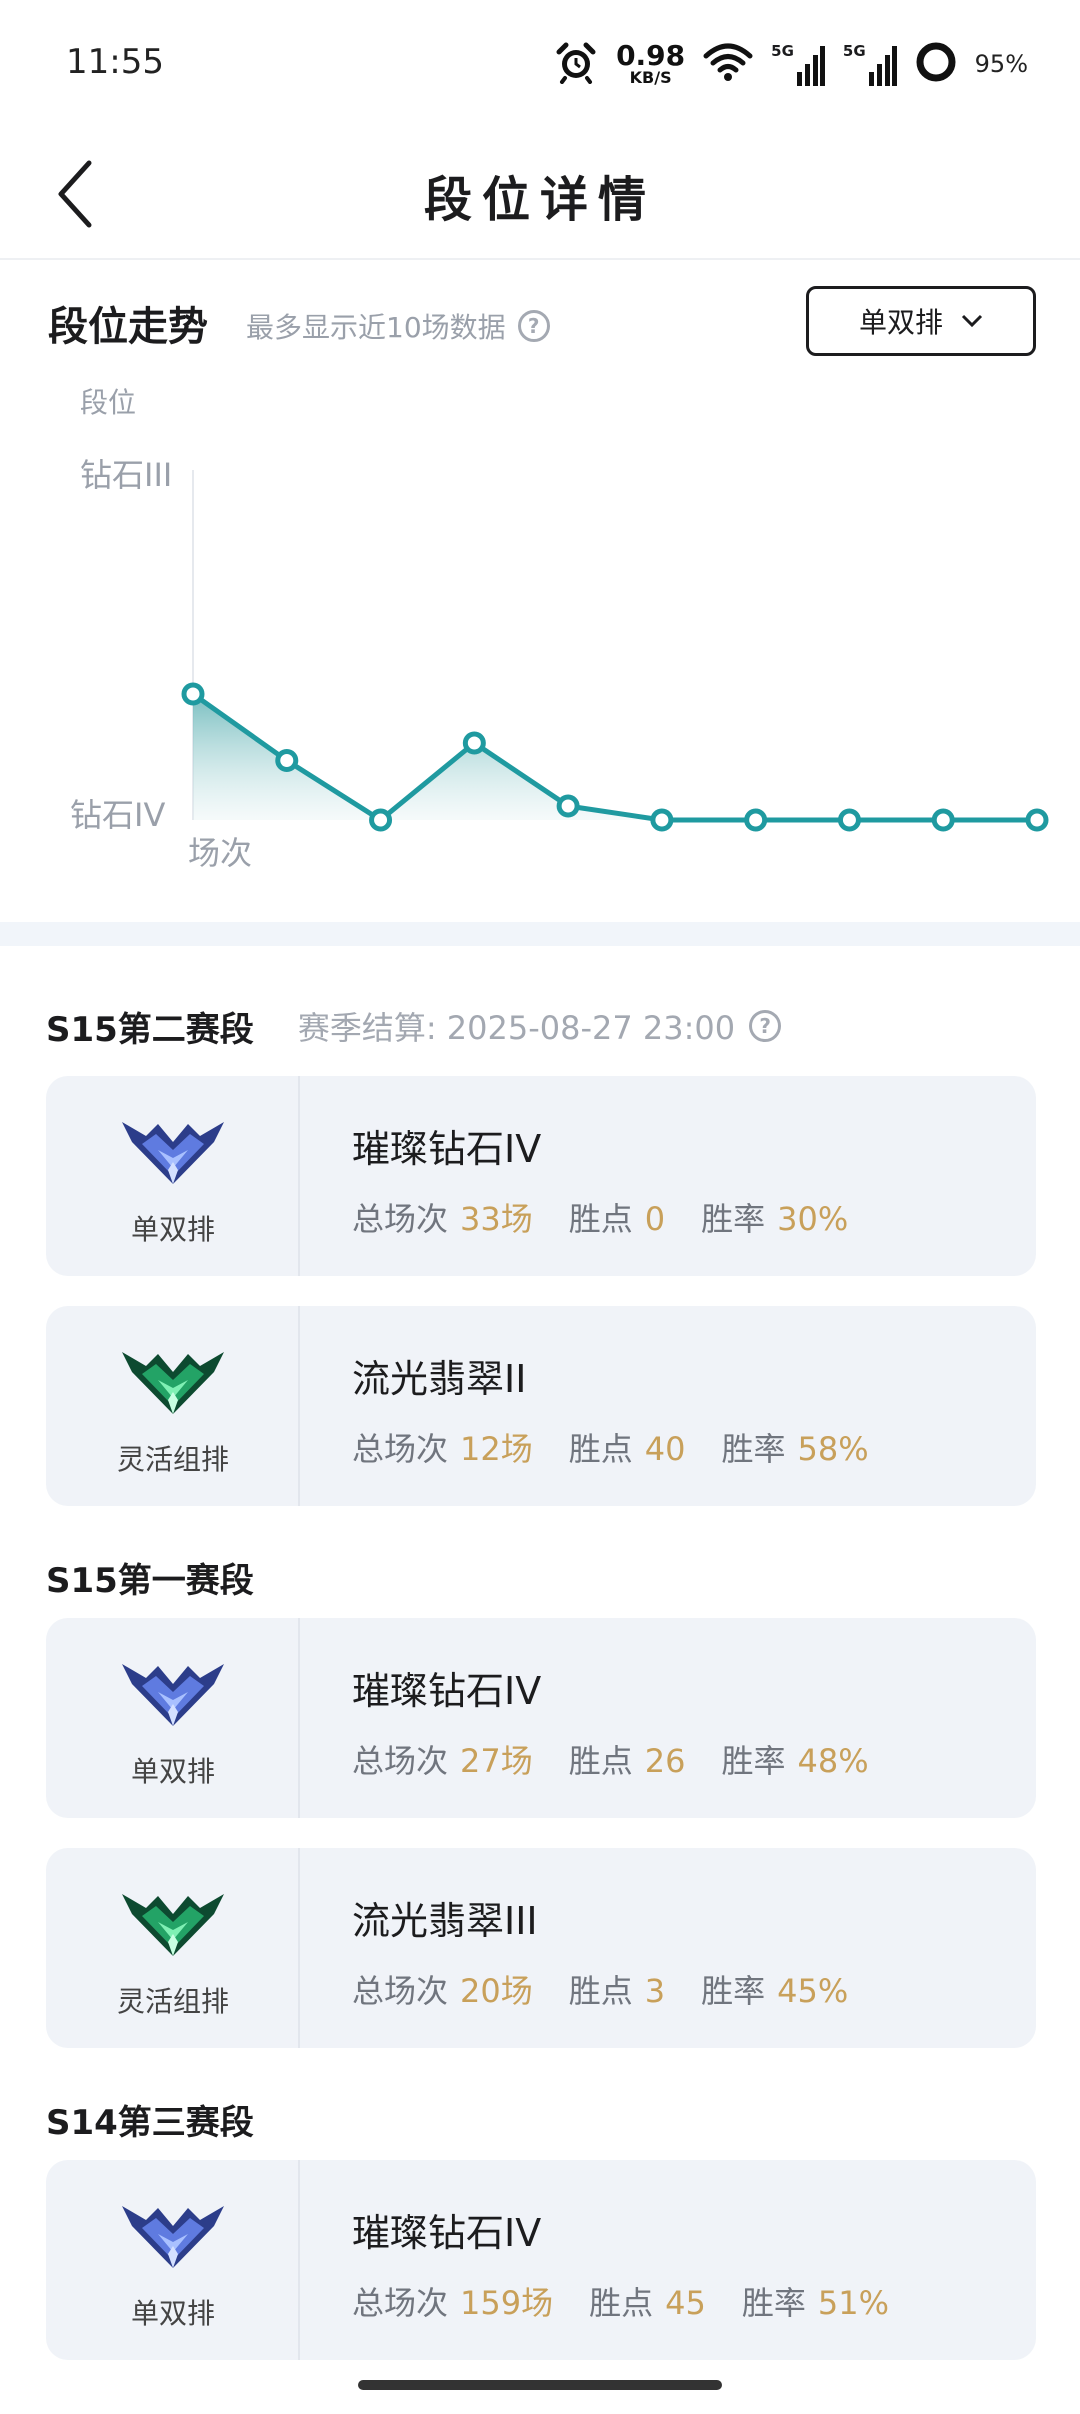 Image resolution: width=1080 pixels, height=2414 pixels. What do you see at coordinates (576, 64) in the screenshot?
I see `alarm-icon` at bounding box center [576, 64].